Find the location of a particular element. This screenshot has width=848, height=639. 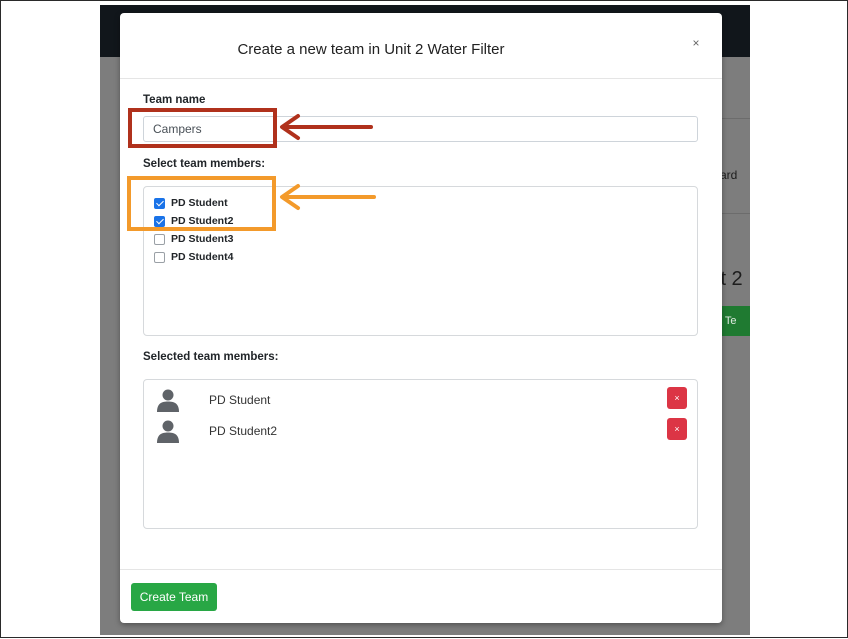

member-option-pd-student3: PD Student3 is located at coordinates (193, 239).